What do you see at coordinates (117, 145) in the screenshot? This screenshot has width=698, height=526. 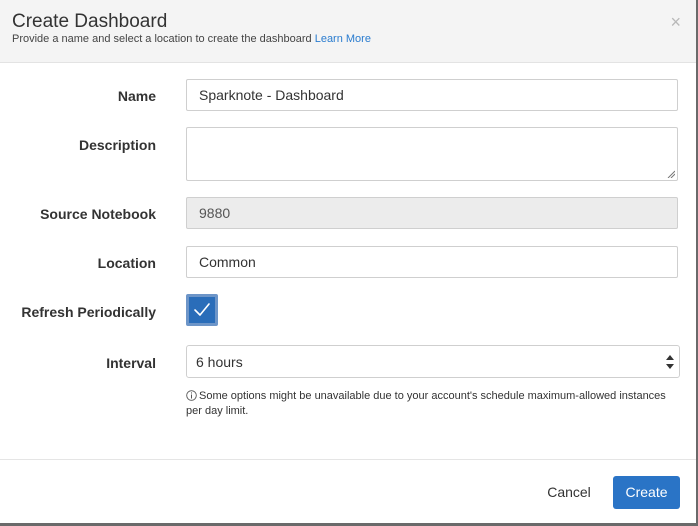 I see `description-label: Description` at bounding box center [117, 145].